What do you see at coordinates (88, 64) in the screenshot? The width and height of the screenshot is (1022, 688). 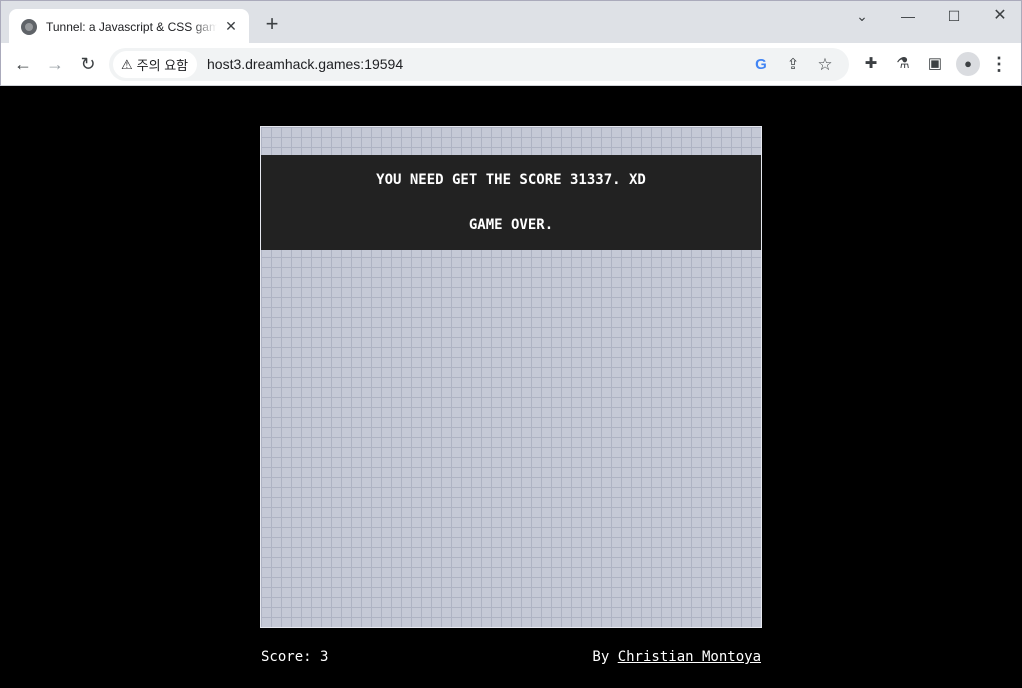 I see `reload-icon: ↻` at bounding box center [88, 64].